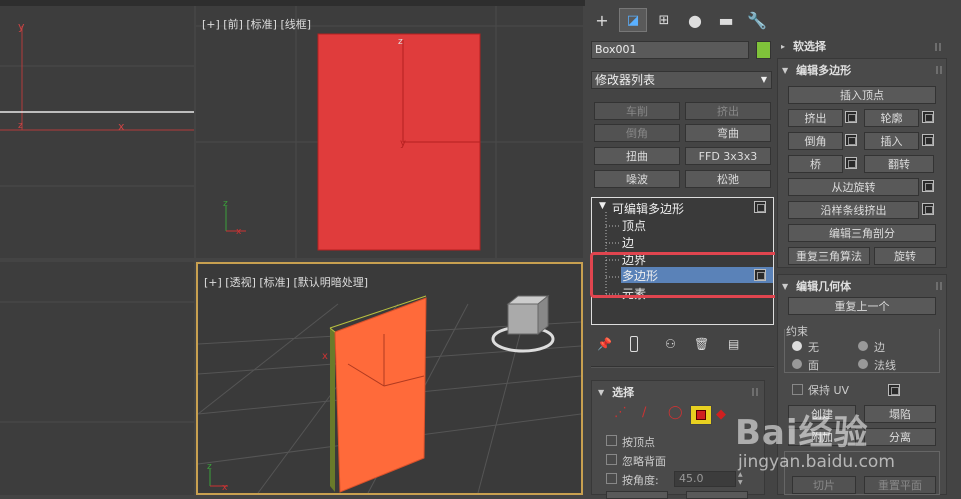 Image resolution: width=961 pixels, height=499 pixels. What do you see at coordinates (928, 140) in the screenshot?
I see `inset-settings-icon` at bounding box center [928, 140].